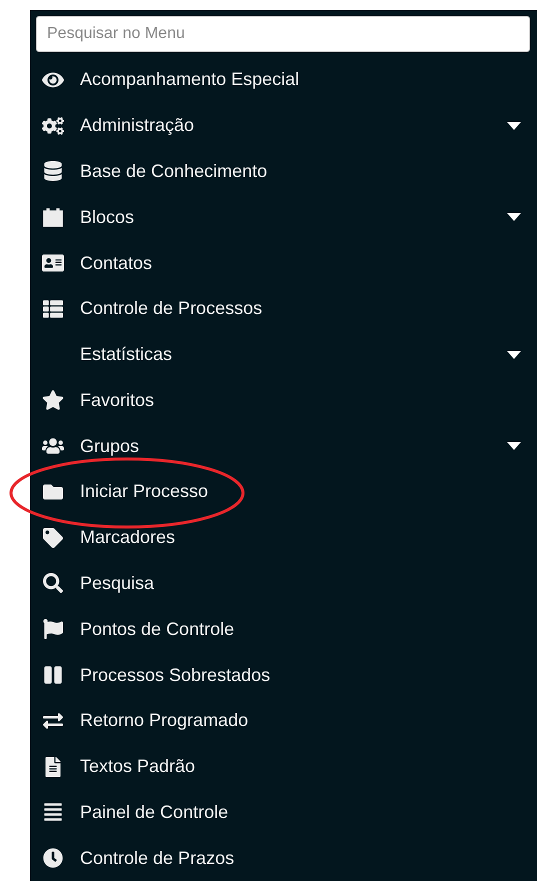 The image size is (537, 881). What do you see at coordinates (283, 813) in the screenshot?
I see `menu-item: Painel de Controle` at bounding box center [283, 813].